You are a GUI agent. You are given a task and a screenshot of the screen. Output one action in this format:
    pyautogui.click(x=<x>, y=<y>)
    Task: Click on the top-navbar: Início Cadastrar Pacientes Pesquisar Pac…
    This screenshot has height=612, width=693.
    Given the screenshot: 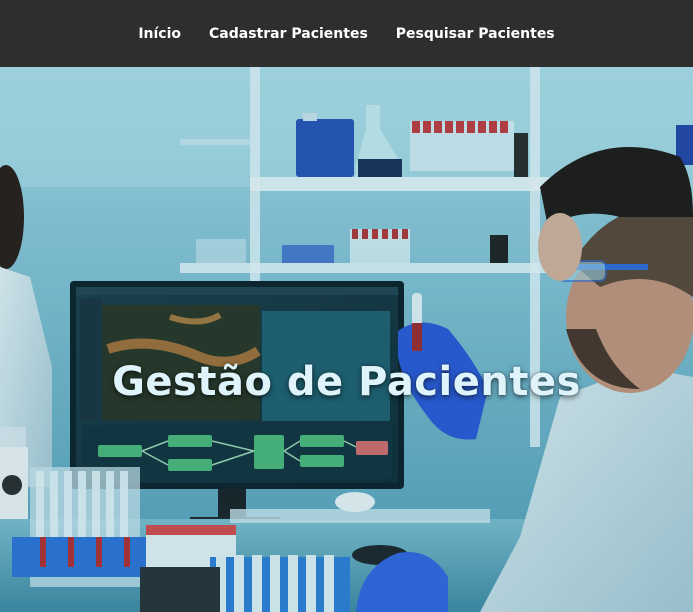 What is the action you would take?
    pyautogui.click(x=346, y=33)
    